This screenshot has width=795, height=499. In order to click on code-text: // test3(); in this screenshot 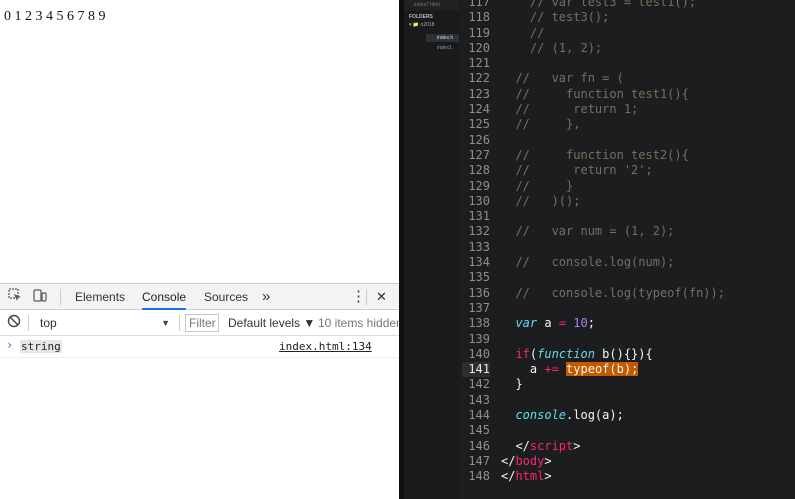, I will do `click(555, 17)`.